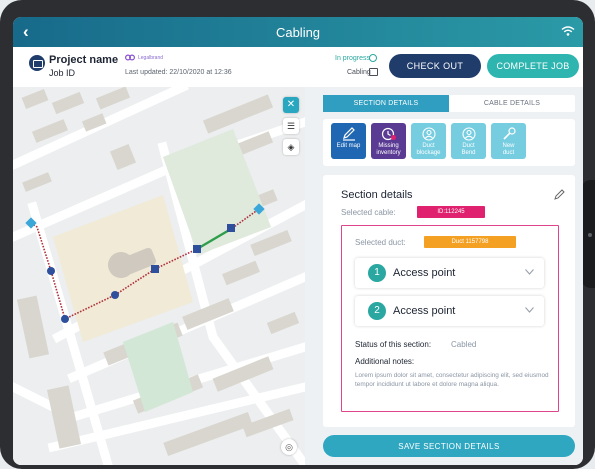 Image resolution: width=595 pixels, height=469 pixels. Describe the element at coordinates (380, 242) in the screenshot. I see `selected-duct-label: Selected duct:` at that location.